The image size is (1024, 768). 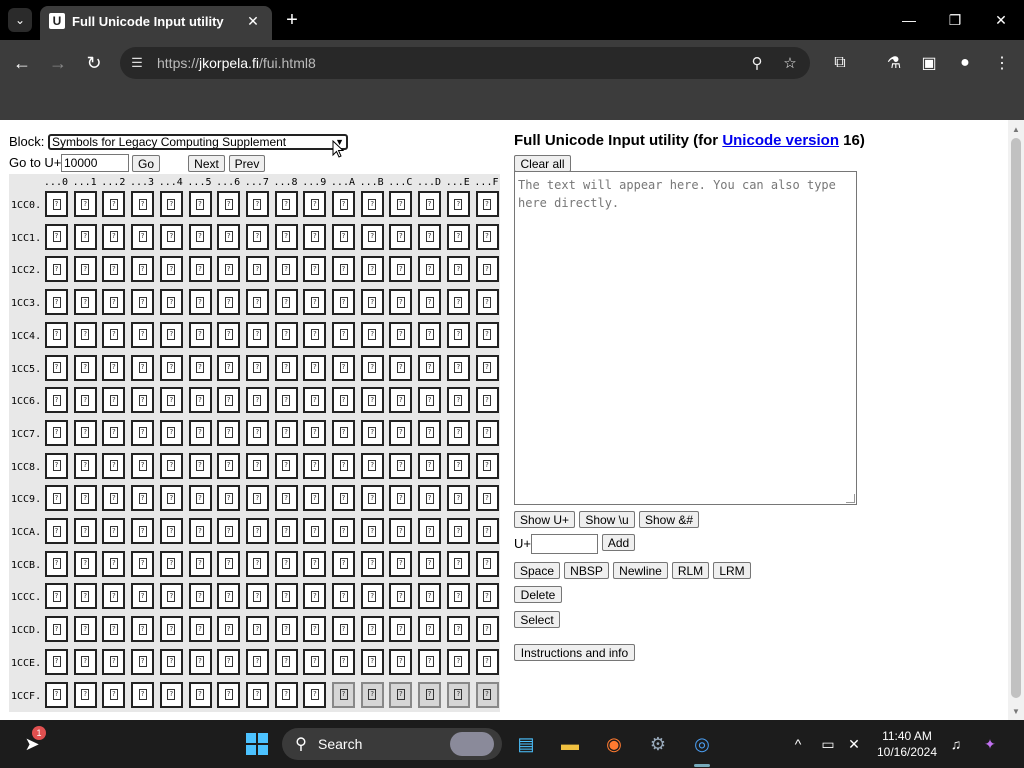 What do you see at coordinates (828, 744) in the screenshot?
I see `network-icon: ▭` at bounding box center [828, 744].